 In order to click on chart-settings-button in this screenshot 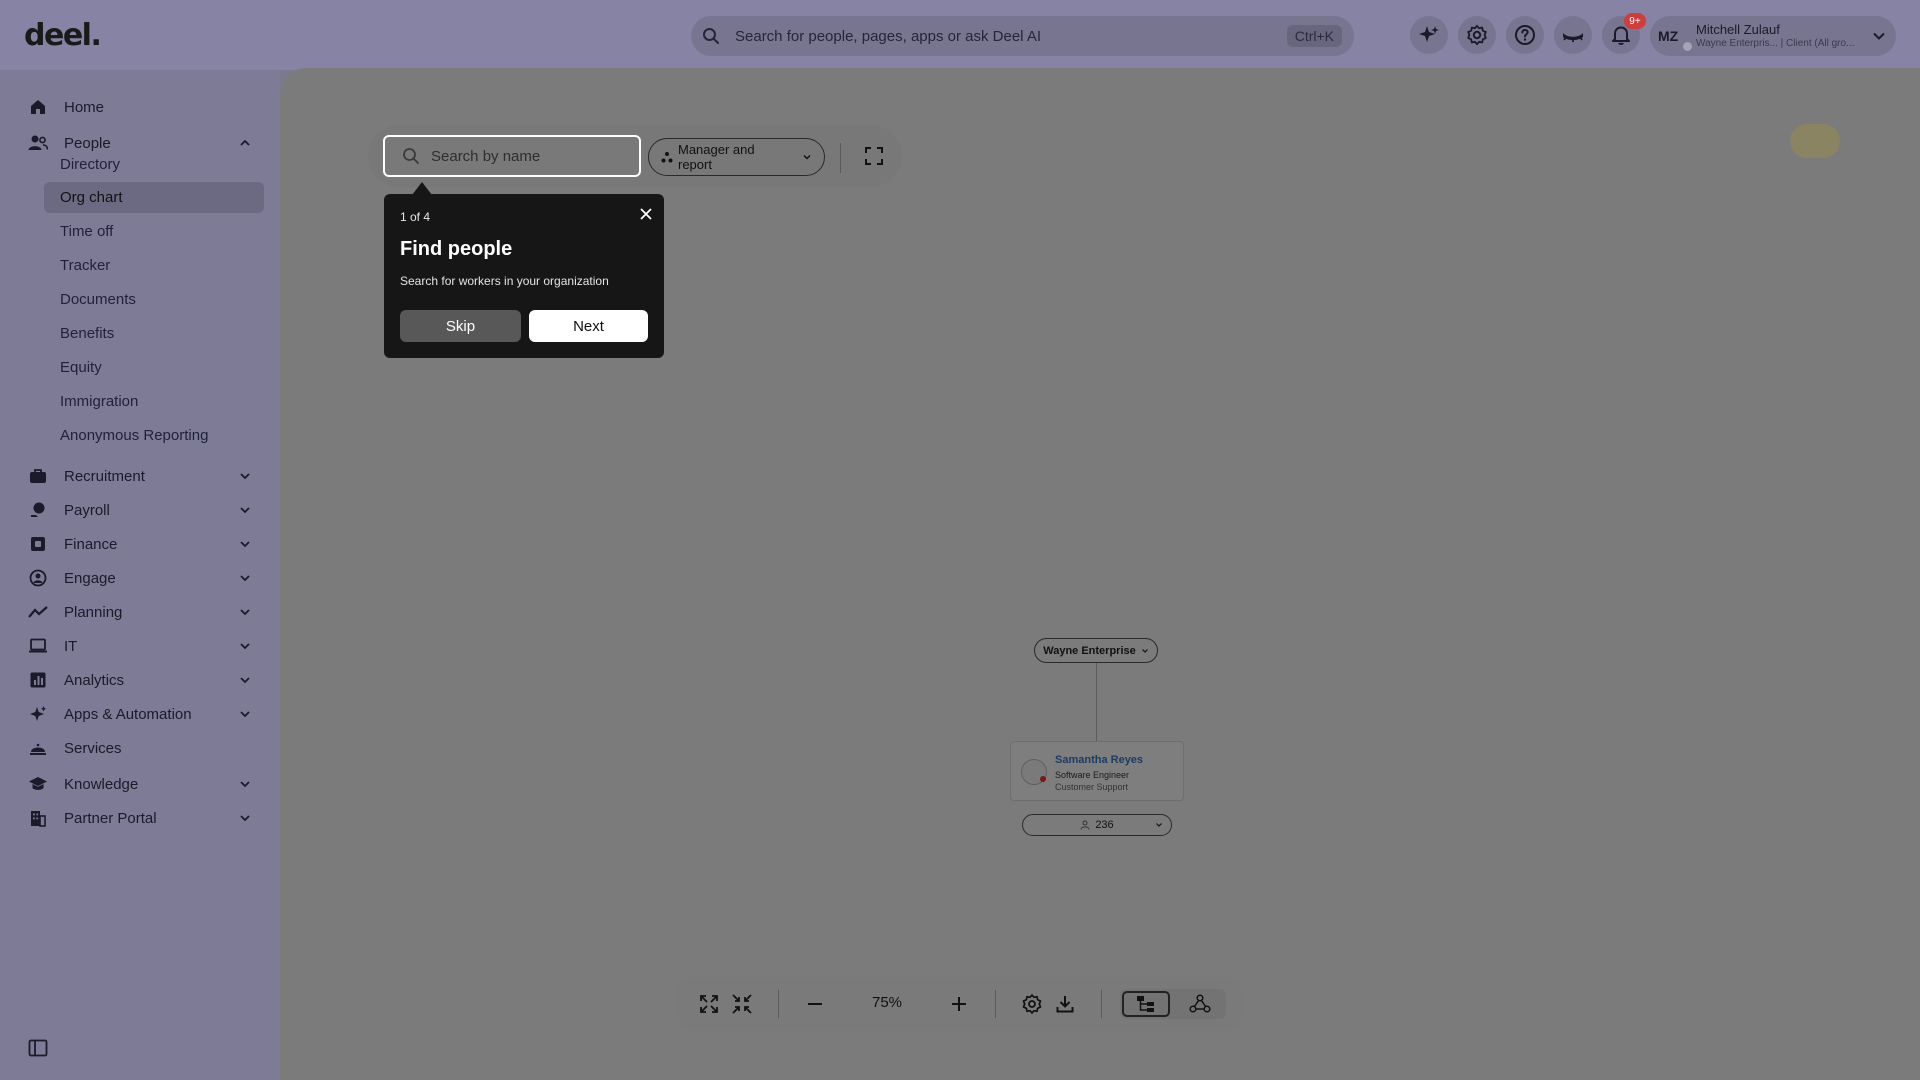, I will do `click(1032, 1004)`.